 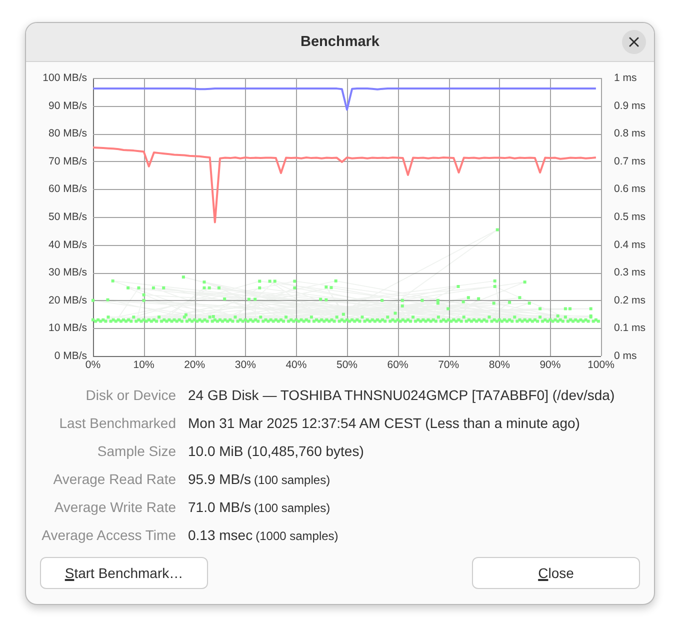 What do you see at coordinates (67, 134) in the screenshot?
I see `y-tick-label: 80 MB/s` at bounding box center [67, 134].